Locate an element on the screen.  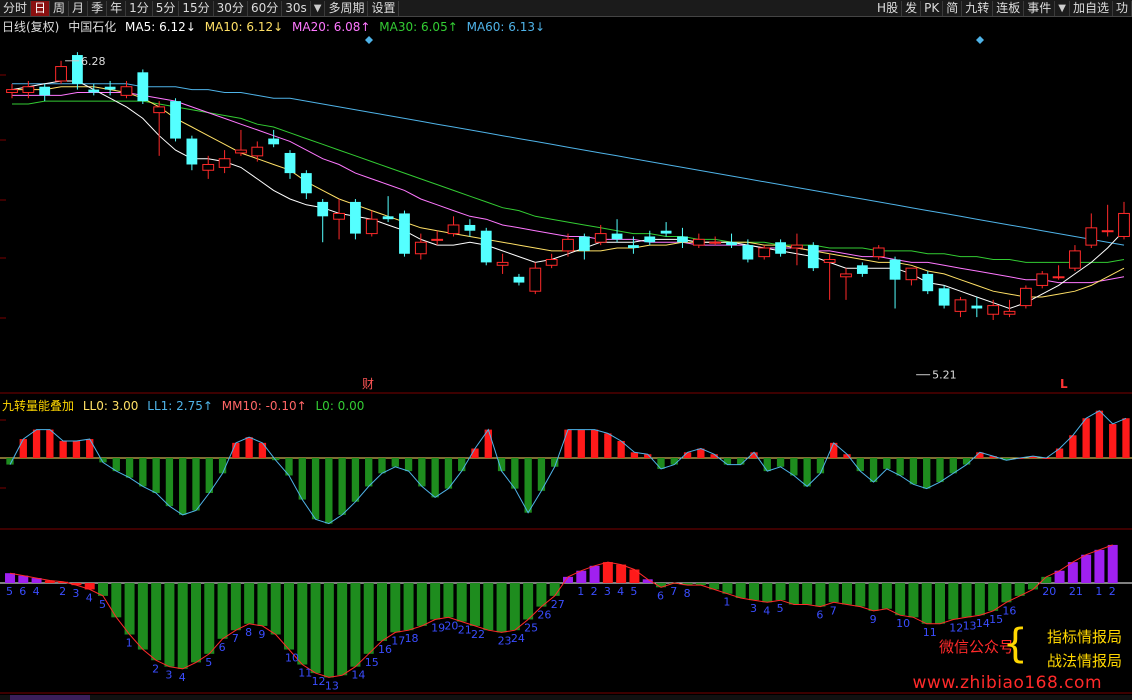
sequence-count-label: 11 is located at coordinates (305, 673).